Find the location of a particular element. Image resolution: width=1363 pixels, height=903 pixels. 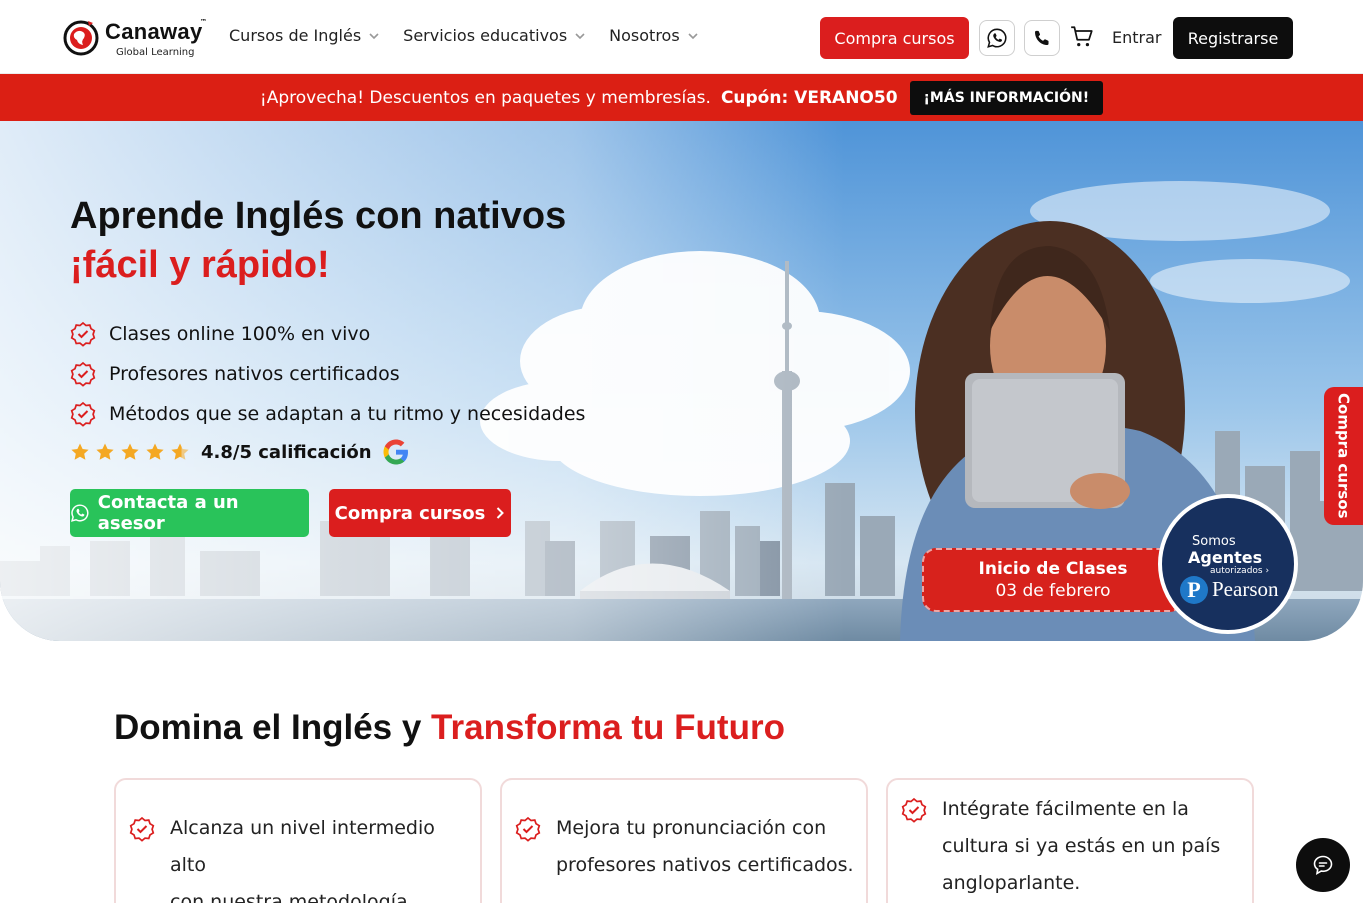

nav-servicios-educativos: Servicios educativos is located at coordinates (494, 35).